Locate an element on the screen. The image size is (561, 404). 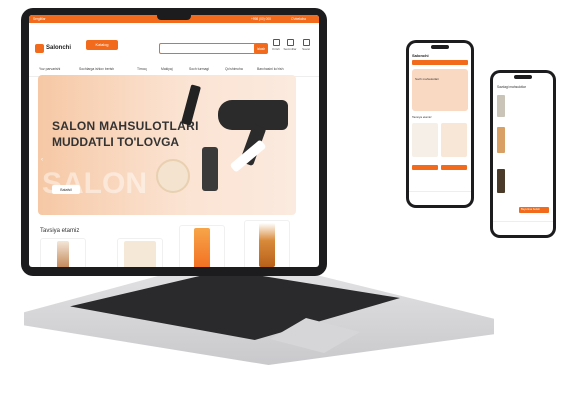
heart-icon is located at coordinates (290, 42).